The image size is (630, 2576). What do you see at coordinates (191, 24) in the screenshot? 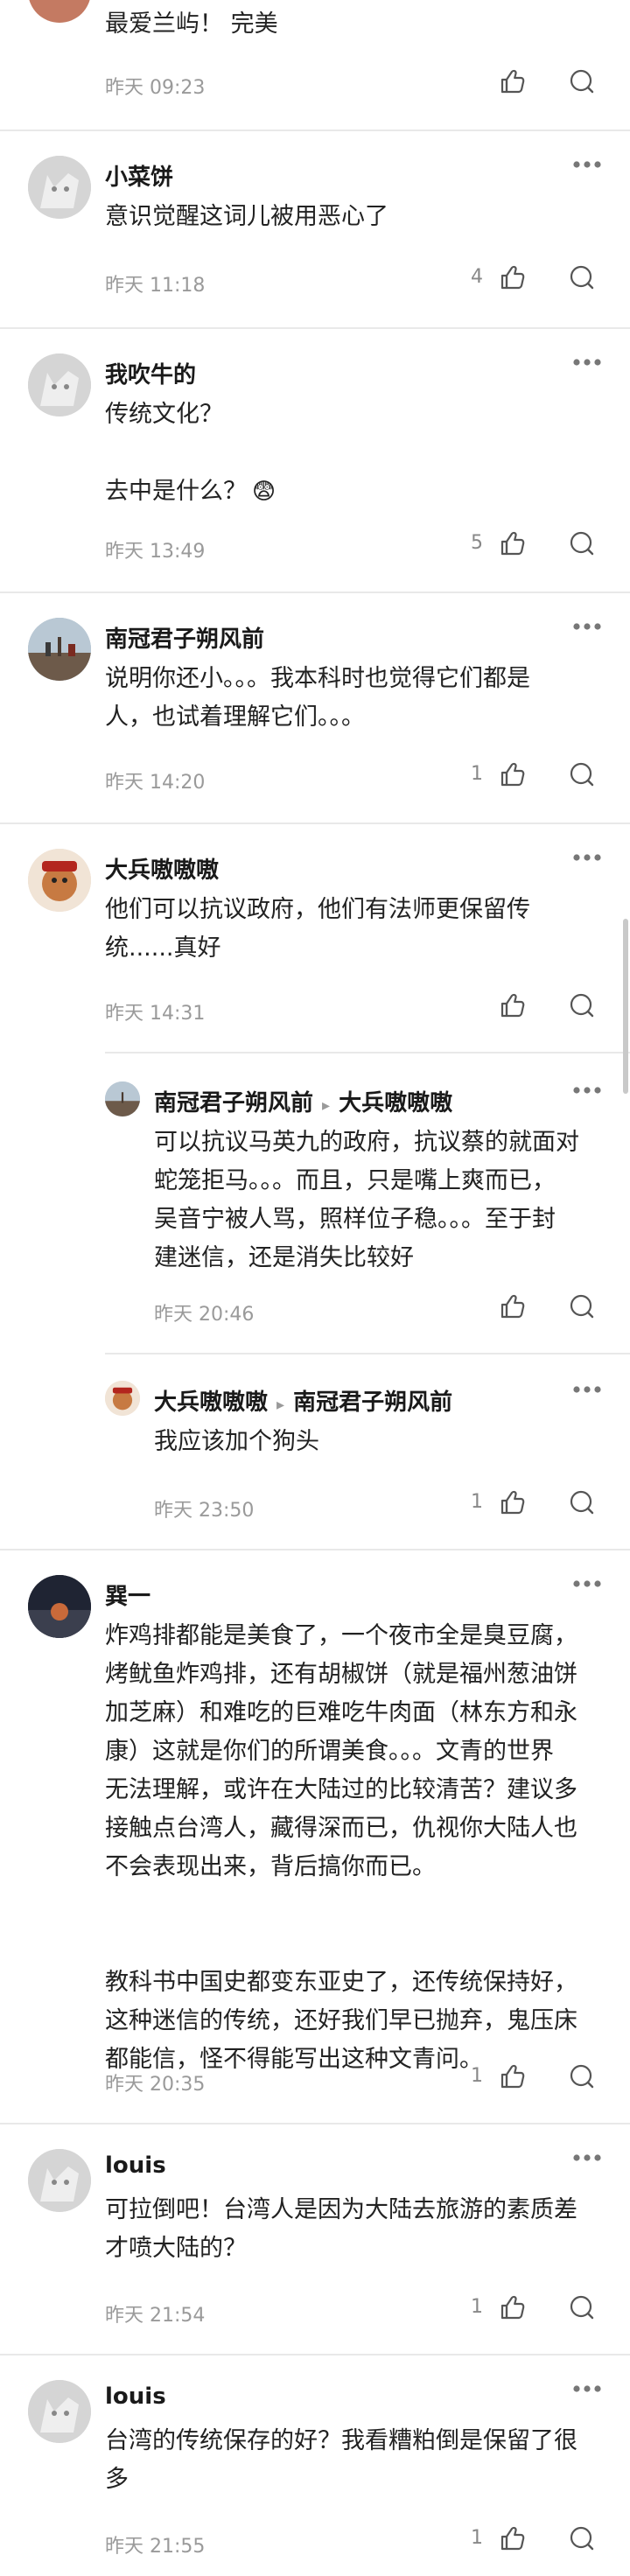
I see `comment-text: 最爱兰屿！ 完美` at bounding box center [191, 24].